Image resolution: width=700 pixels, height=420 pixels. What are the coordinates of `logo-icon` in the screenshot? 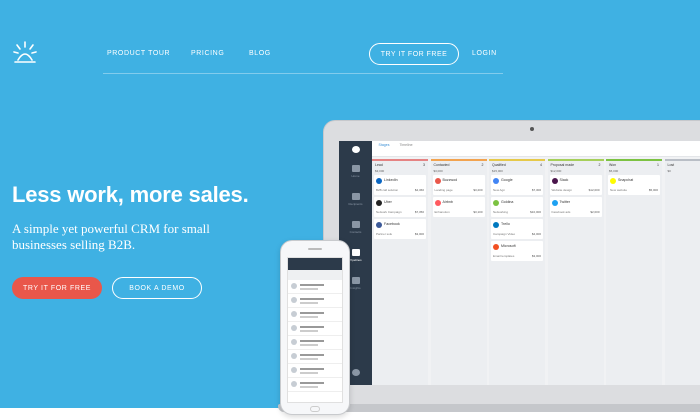 It's located at (25, 54).